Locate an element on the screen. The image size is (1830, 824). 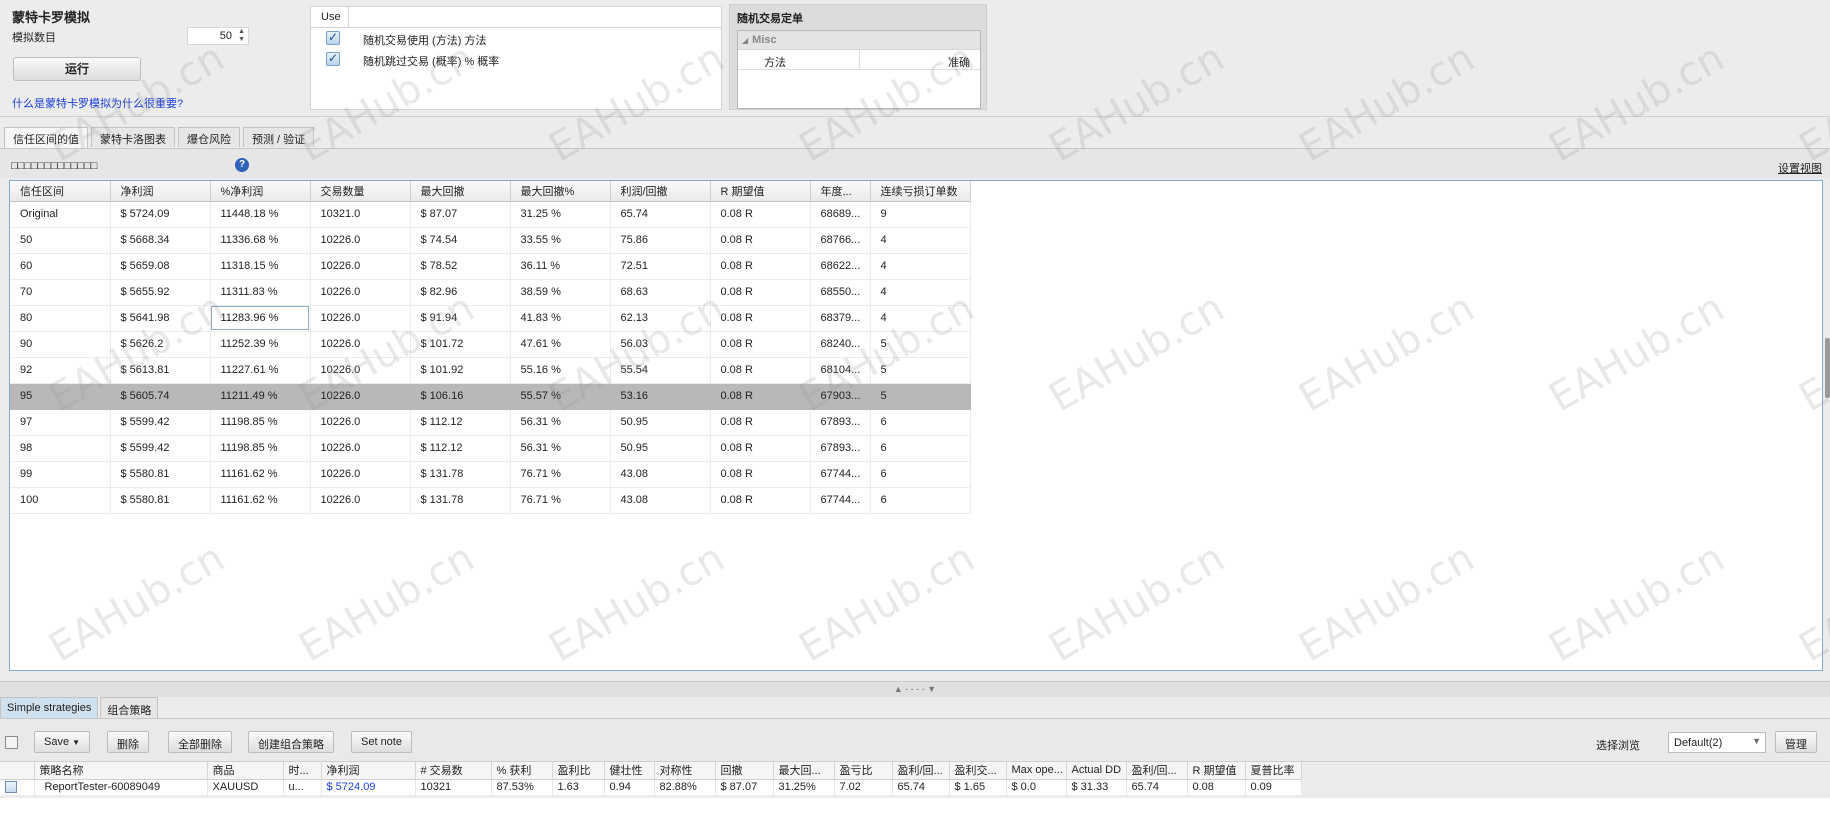
strategy-cell: ReportTester-60089049 is located at coordinates (121, 787).